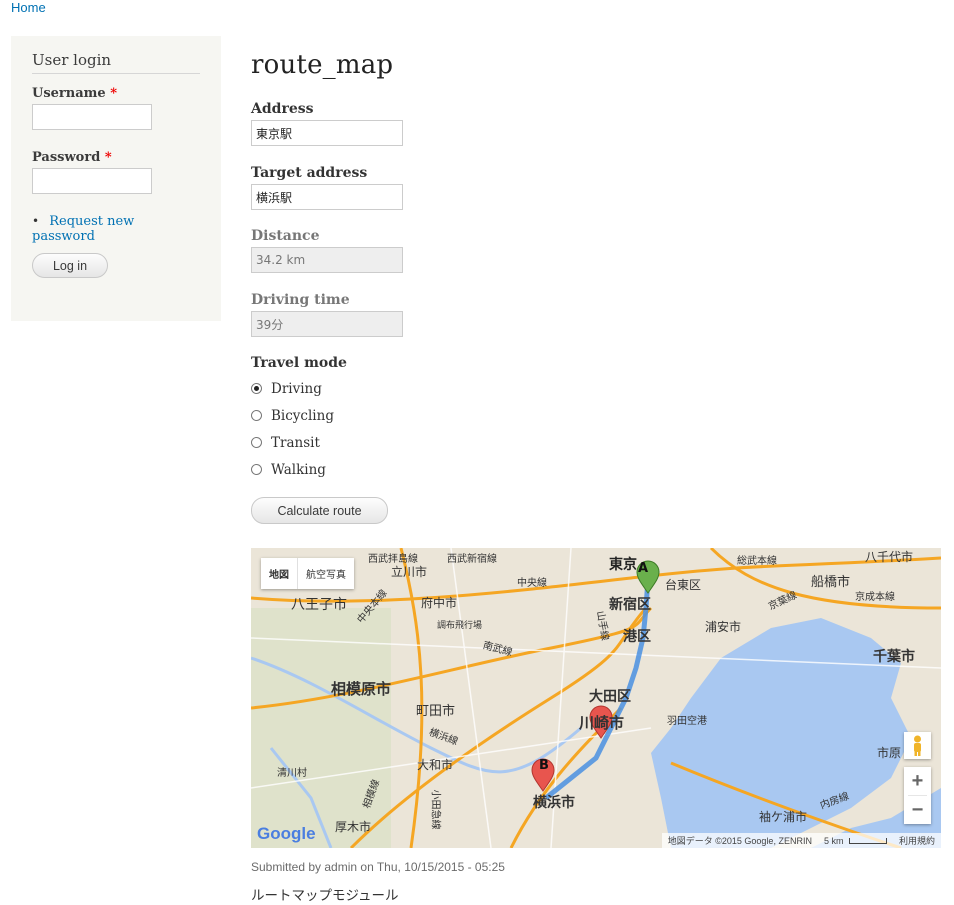 The width and height of the screenshot is (954, 905). What do you see at coordinates (319, 605) in the screenshot?
I see `map-label-hachioji: 八王子市` at bounding box center [319, 605].